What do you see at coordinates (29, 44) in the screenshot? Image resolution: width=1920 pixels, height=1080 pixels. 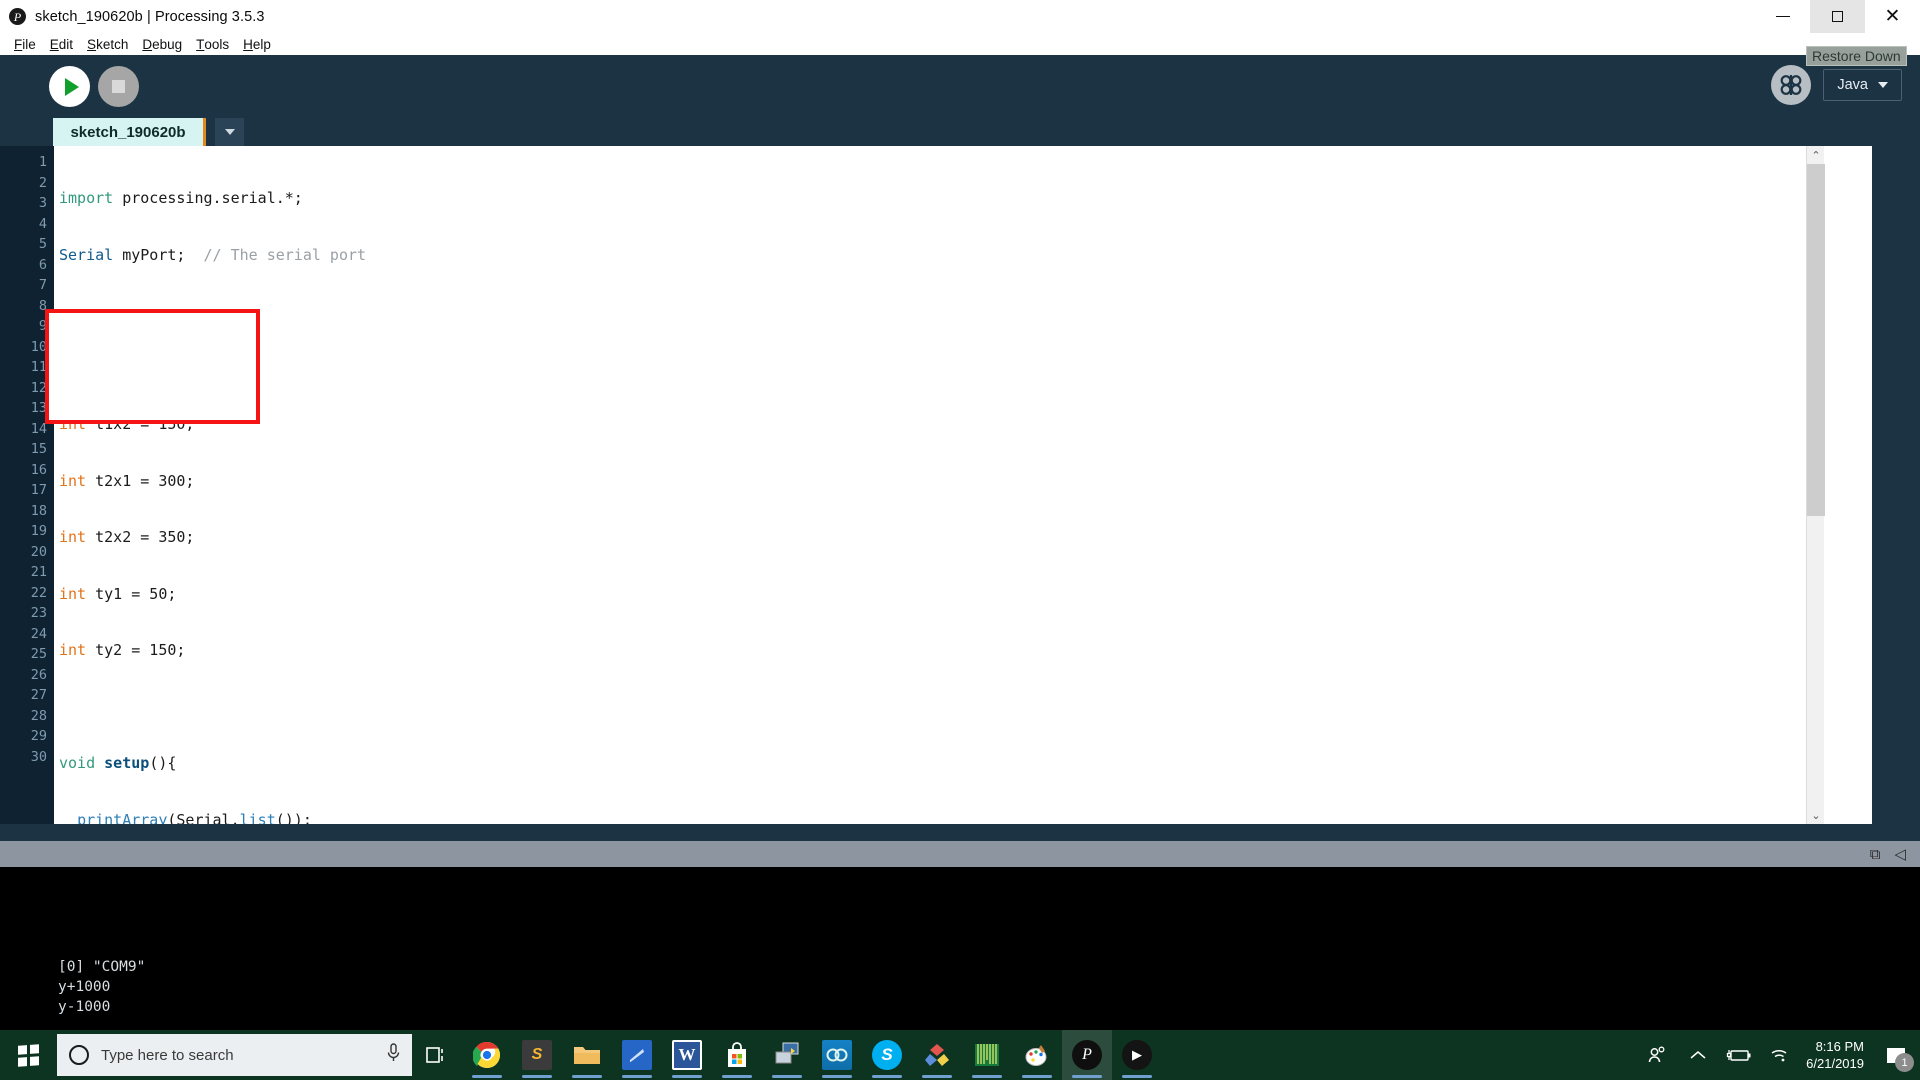 I see `menu-file-rest: ile` at bounding box center [29, 44].